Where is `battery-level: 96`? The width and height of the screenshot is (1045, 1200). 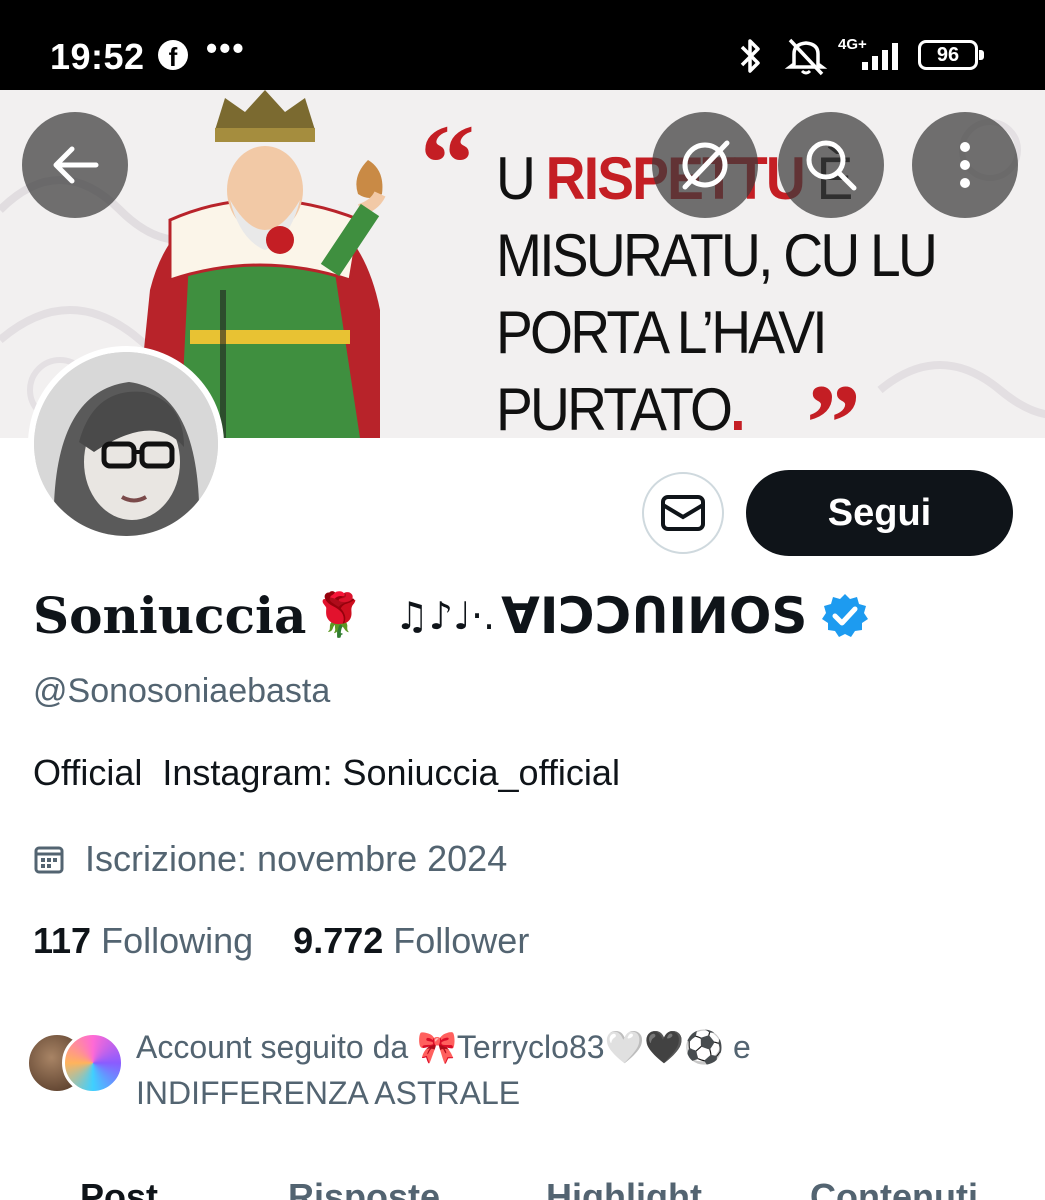
battery-level: 96 is located at coordinates (948, 55).